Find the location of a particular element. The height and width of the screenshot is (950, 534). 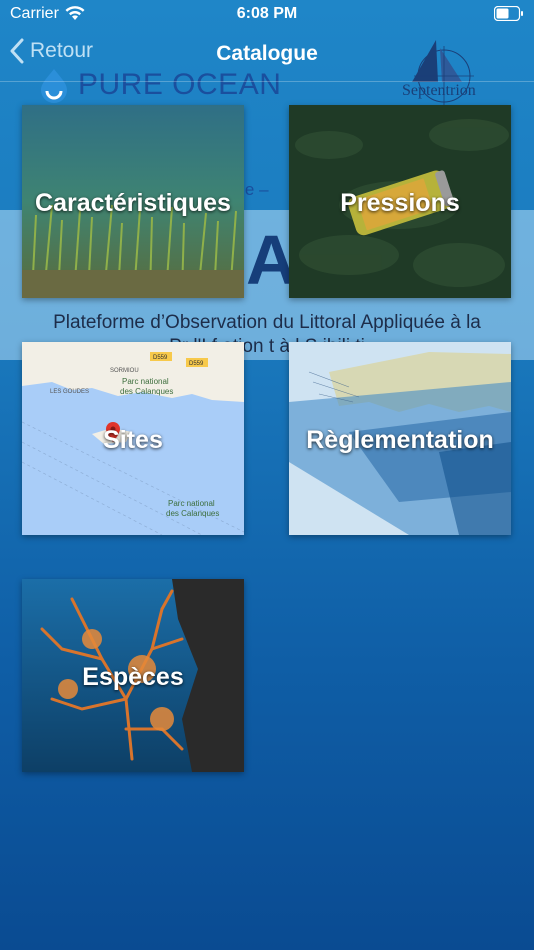

battery-icon is located at coordinates (508, 13).